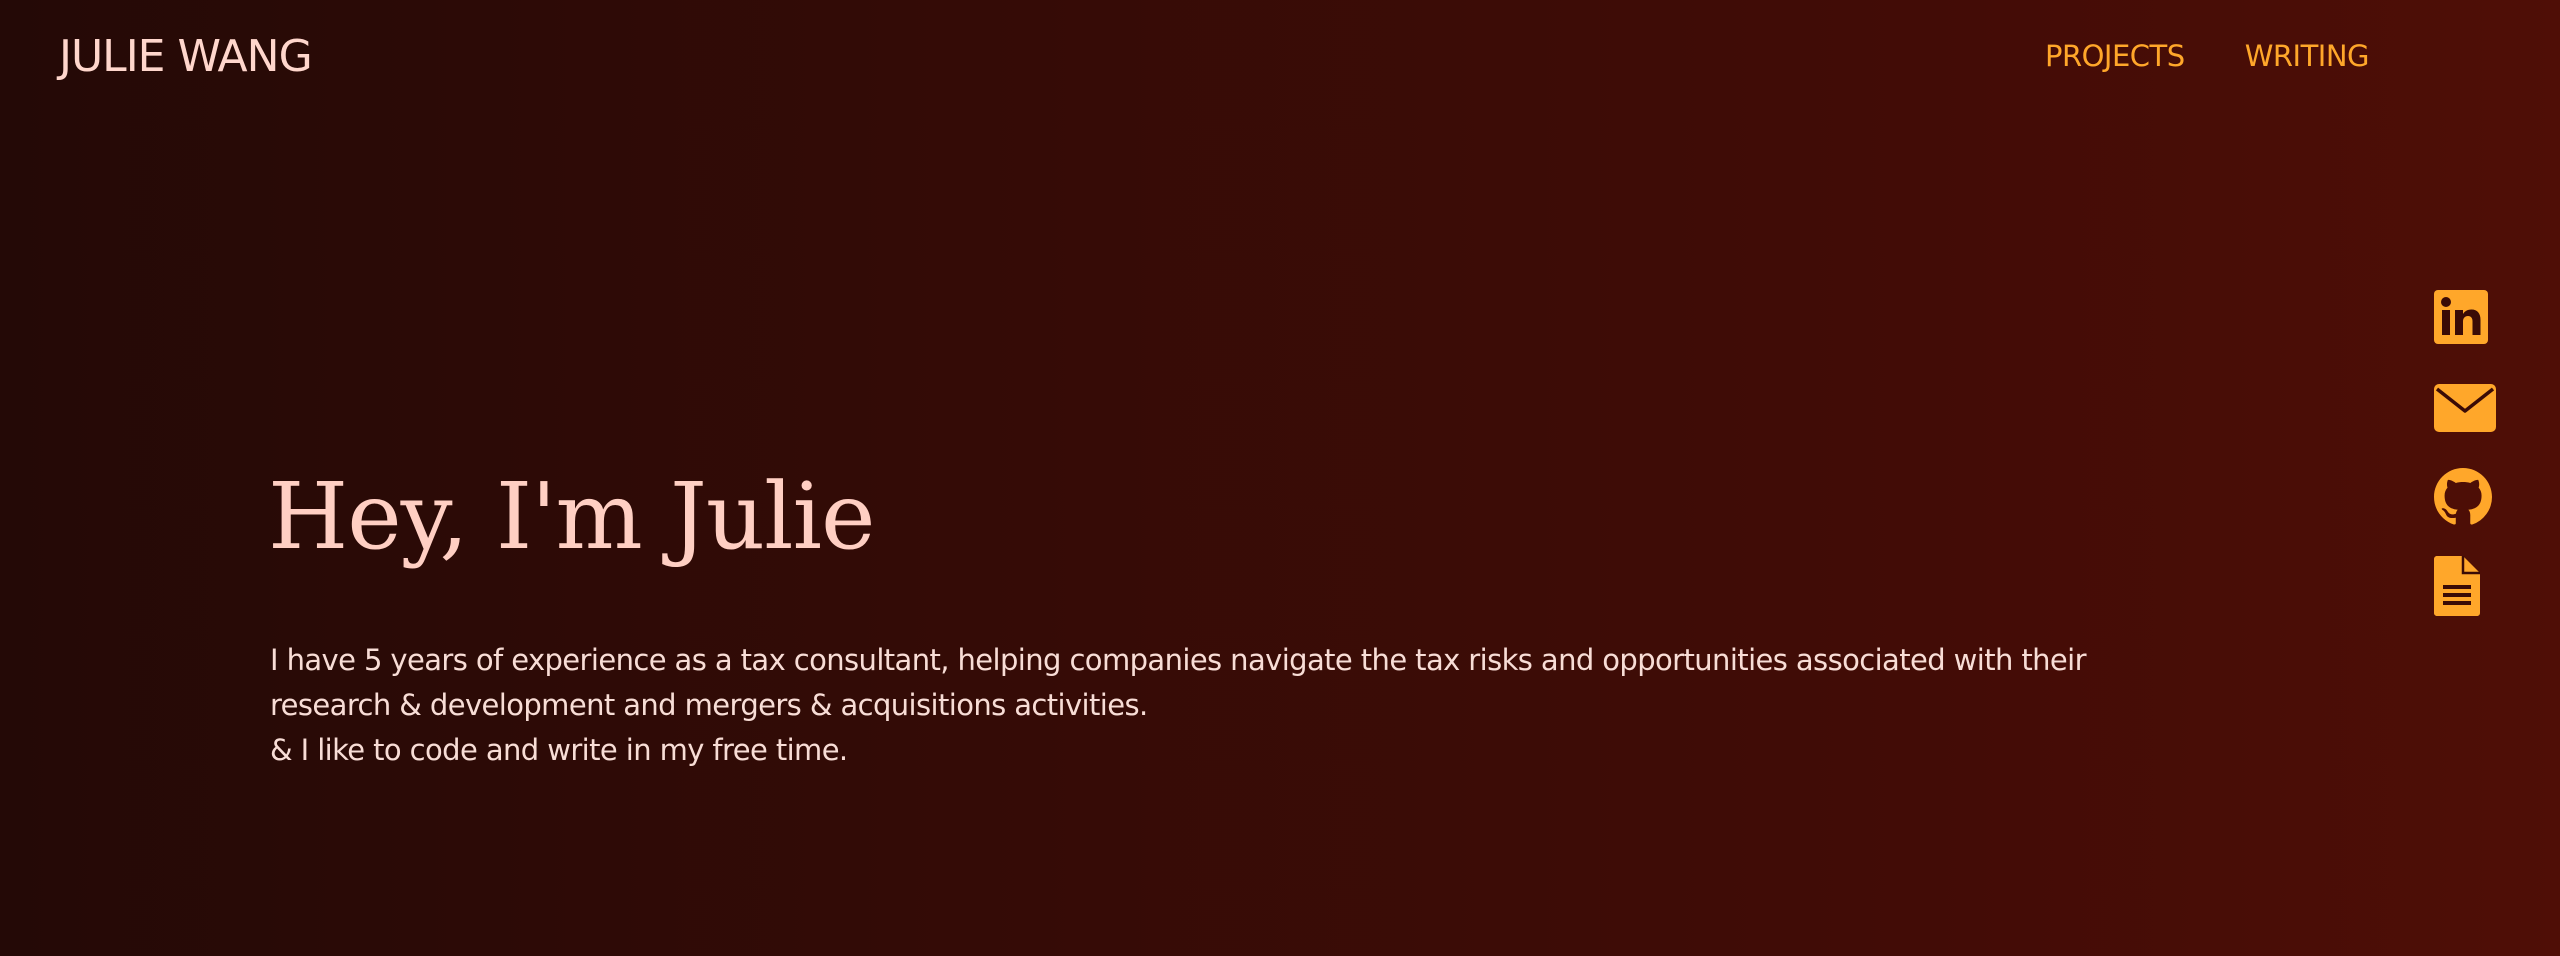 The width and height of the screenshot is (2560, 956). I want to click on nav-link-writing: WRITING, so click(2307, 56).